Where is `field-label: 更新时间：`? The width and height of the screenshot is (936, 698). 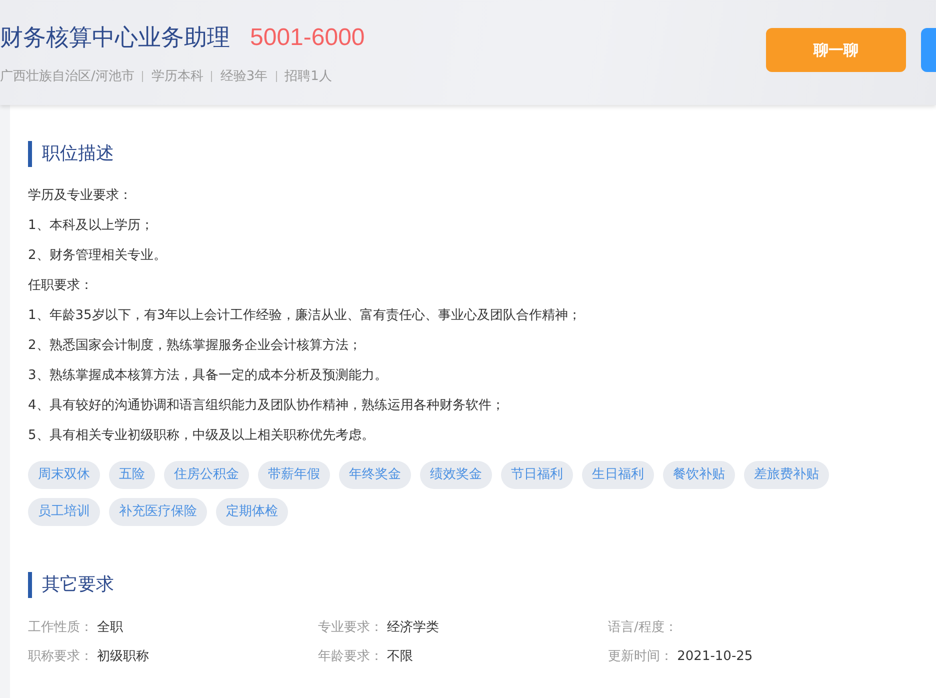 field-label: 更新时间： is located at coordinates (640, 656).